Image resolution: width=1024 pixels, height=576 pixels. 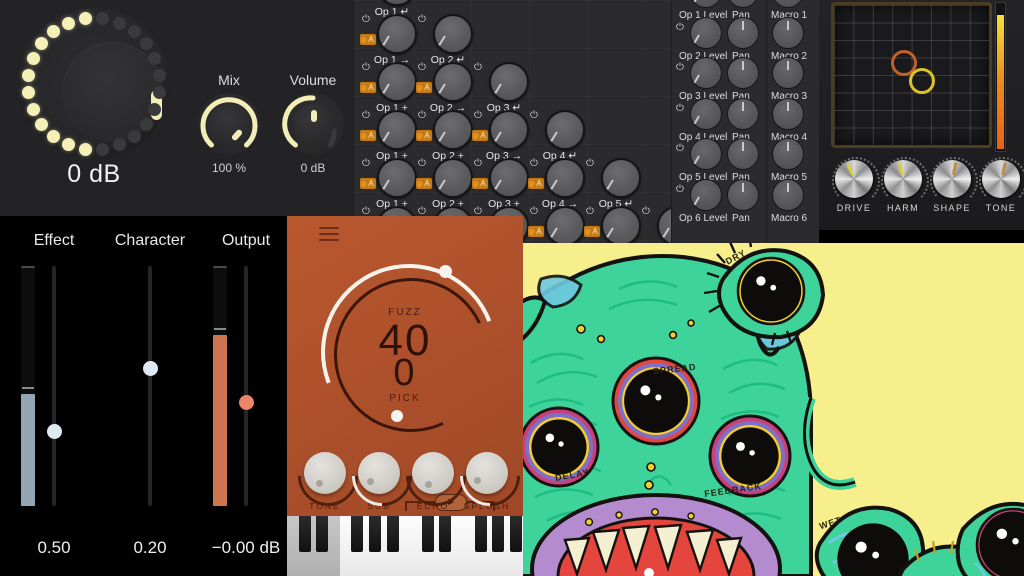 I want to click on knob-shape, so click(x=954, y=181).